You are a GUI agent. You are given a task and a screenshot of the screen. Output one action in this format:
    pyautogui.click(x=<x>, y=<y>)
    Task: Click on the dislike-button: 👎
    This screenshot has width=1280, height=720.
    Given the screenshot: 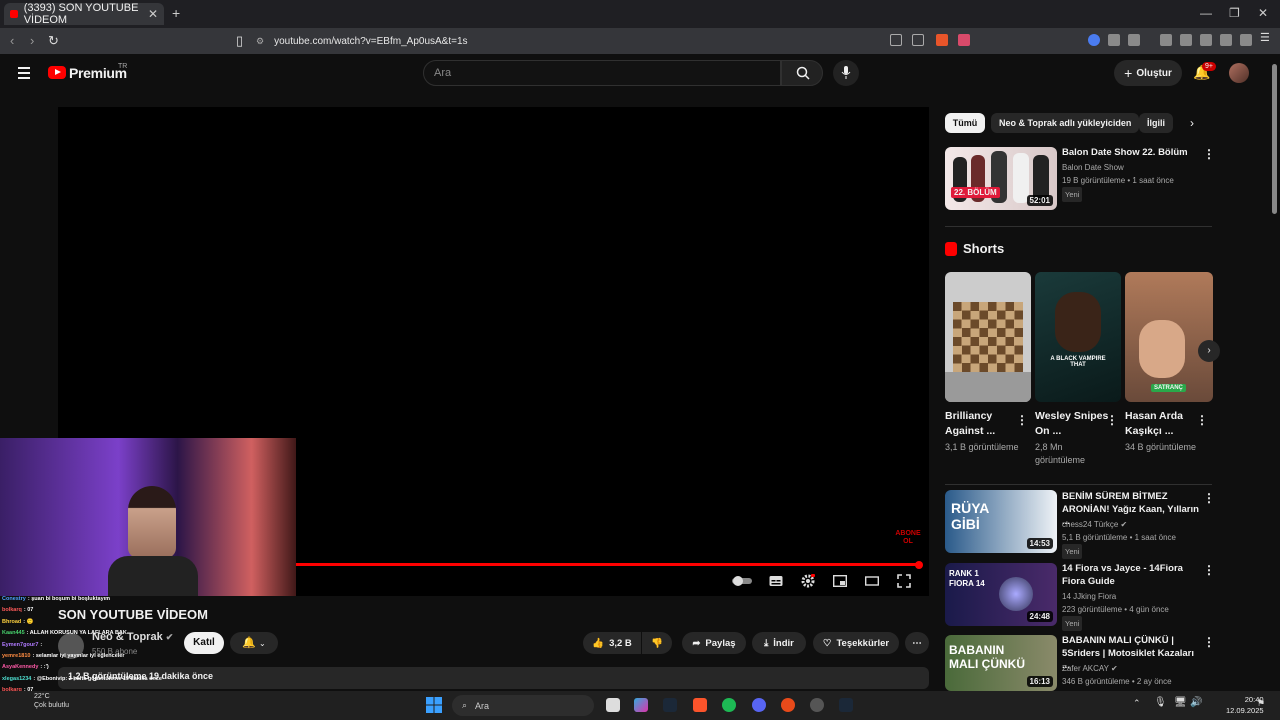 What is the action you would take?
    pyautogui.click(x=657, y=643)
    